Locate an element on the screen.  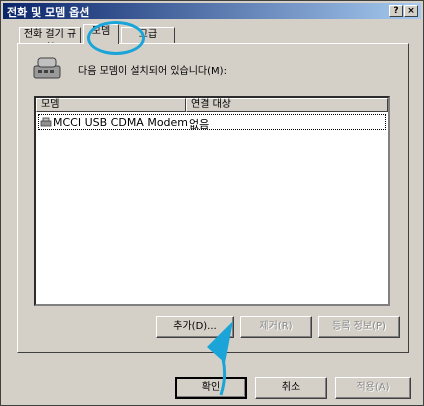
modem-icon is located at coordinates (46, 122).